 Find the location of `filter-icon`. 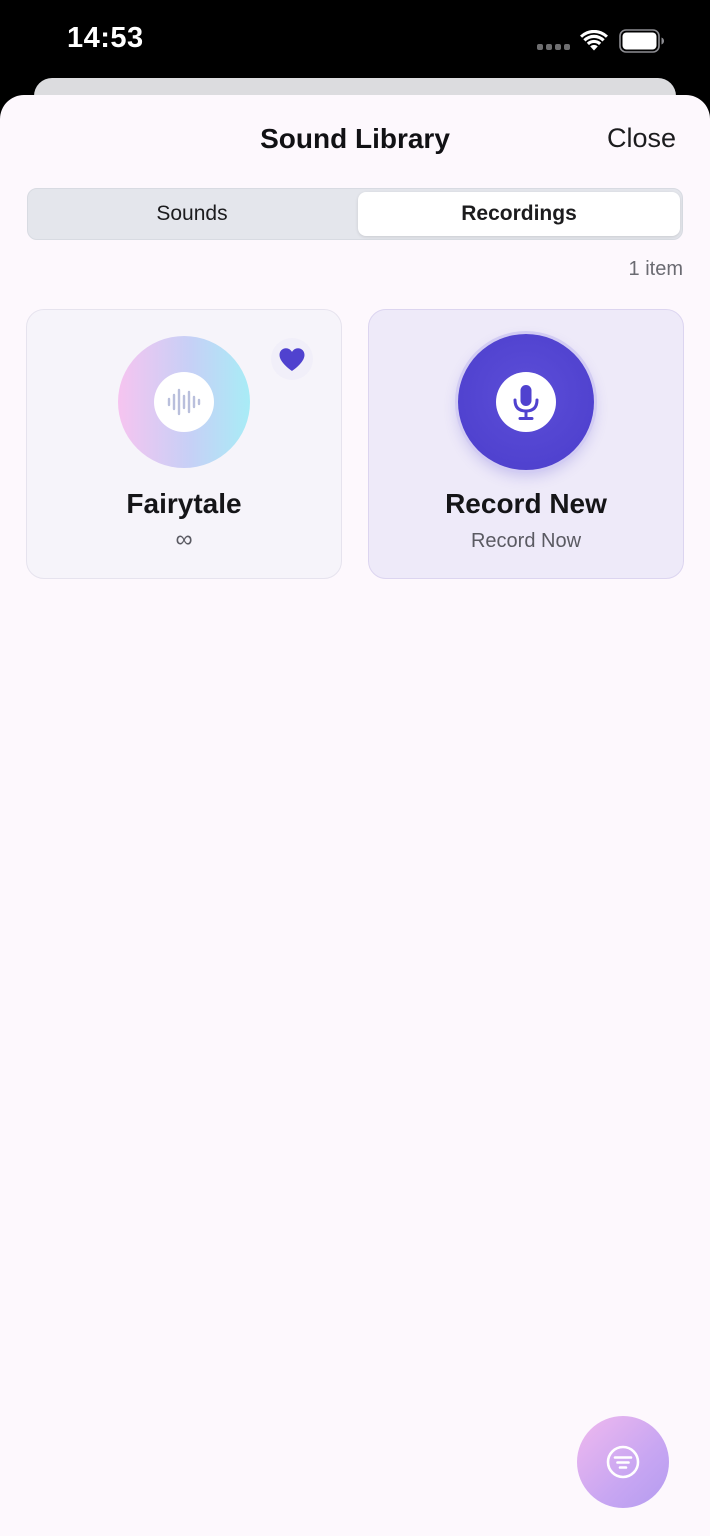

filter-icon is located at coordinates (623, 1462).